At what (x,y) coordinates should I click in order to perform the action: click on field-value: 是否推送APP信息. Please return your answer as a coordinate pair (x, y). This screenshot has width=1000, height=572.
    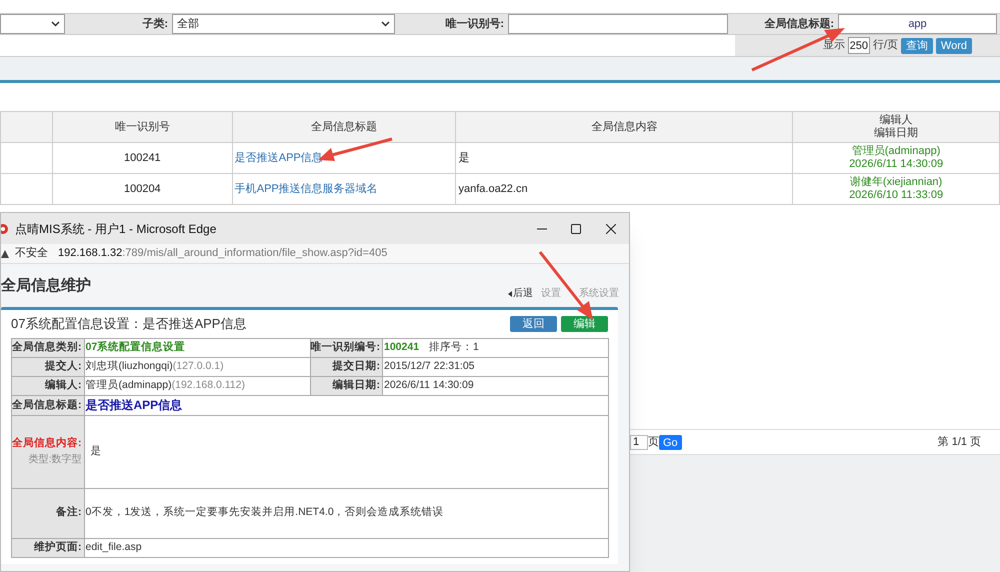
    Looking at the image, I should click on (134, 405).